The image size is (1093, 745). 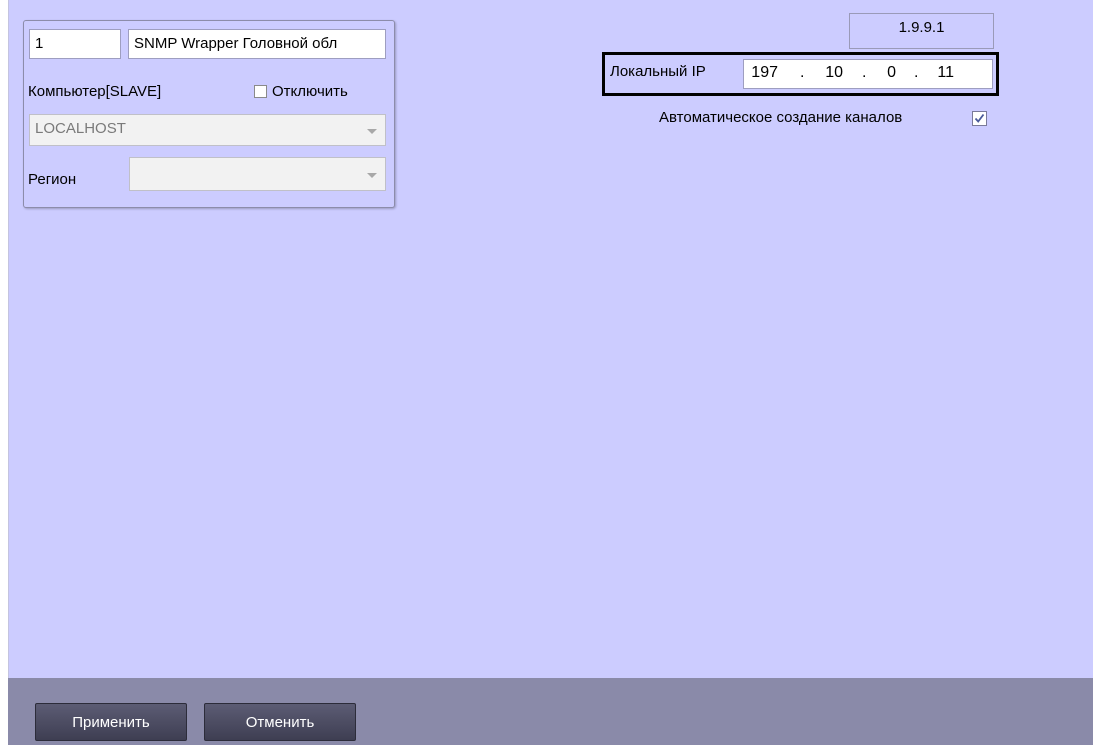 What do you see at coordinates (310, 91) in the screenshot?
I see `disable-label: Отключить` at bounding box center [310, 91].